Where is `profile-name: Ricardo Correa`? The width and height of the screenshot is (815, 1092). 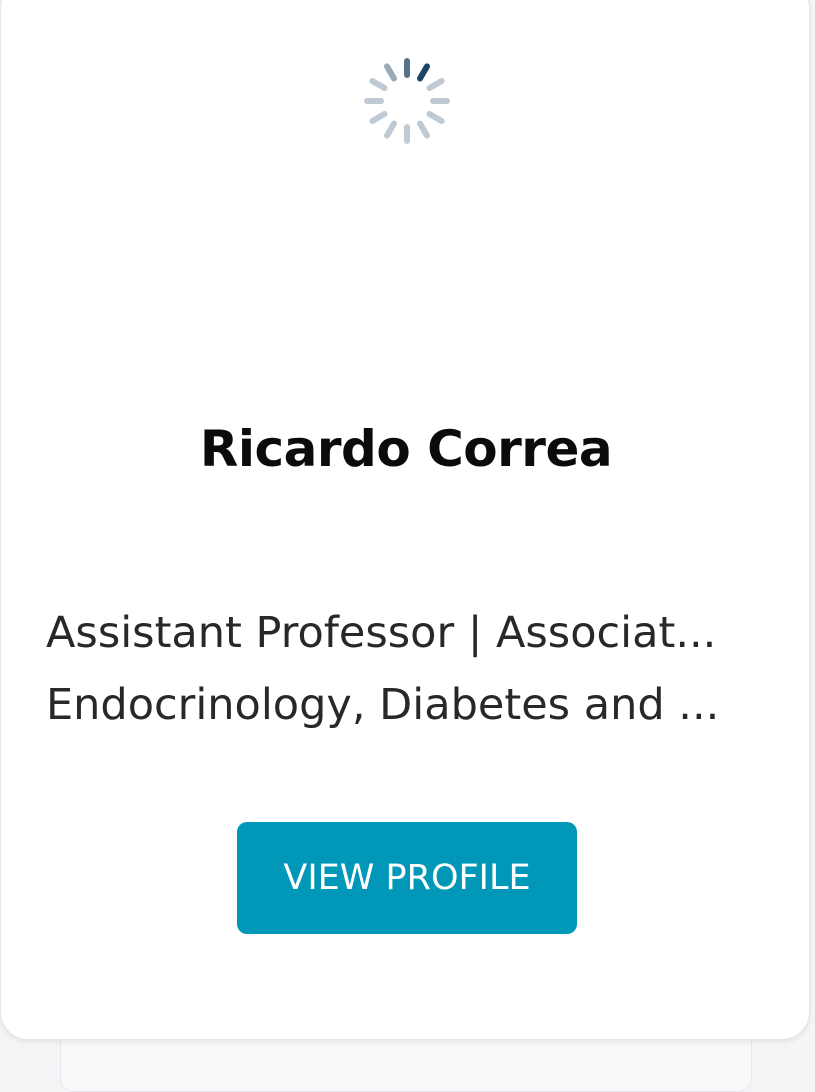
profile-name: Ricardo Correa is located at coordinates (406, 449).